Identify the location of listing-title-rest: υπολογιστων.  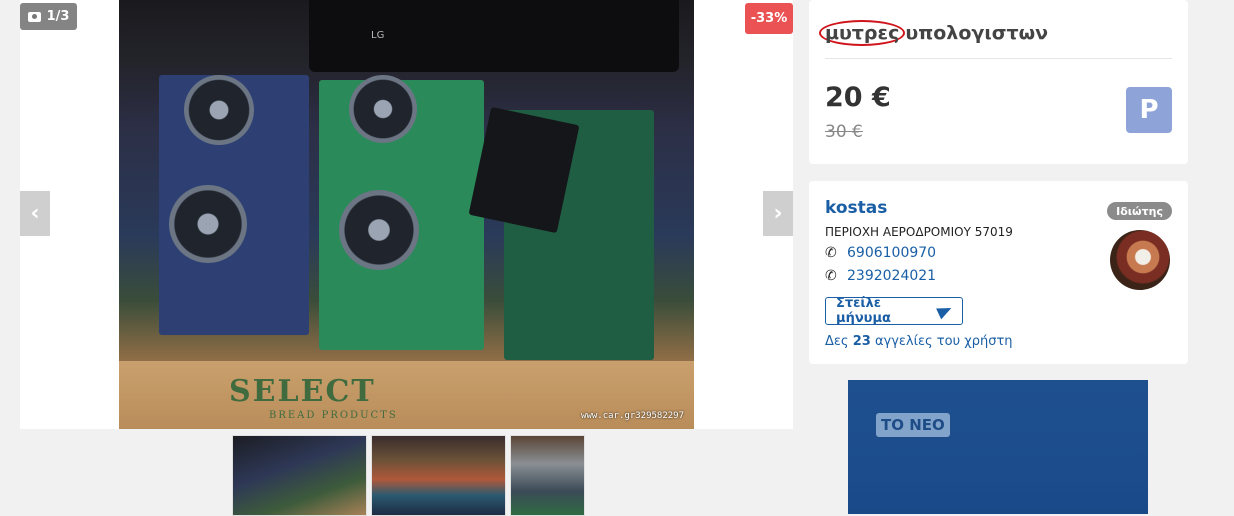
(977, 33).